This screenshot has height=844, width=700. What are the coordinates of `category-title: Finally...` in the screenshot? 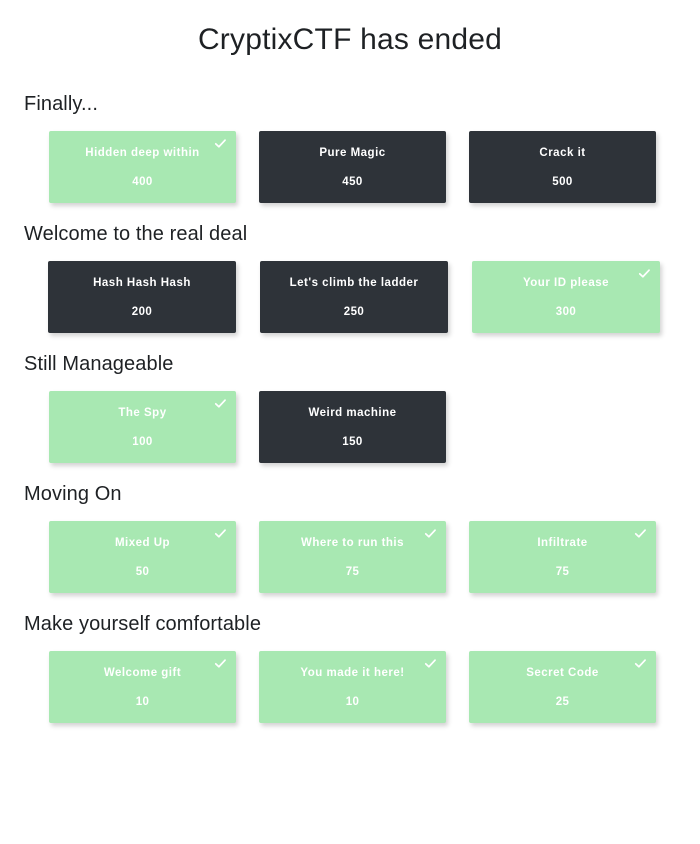 It's located at (61, 104).